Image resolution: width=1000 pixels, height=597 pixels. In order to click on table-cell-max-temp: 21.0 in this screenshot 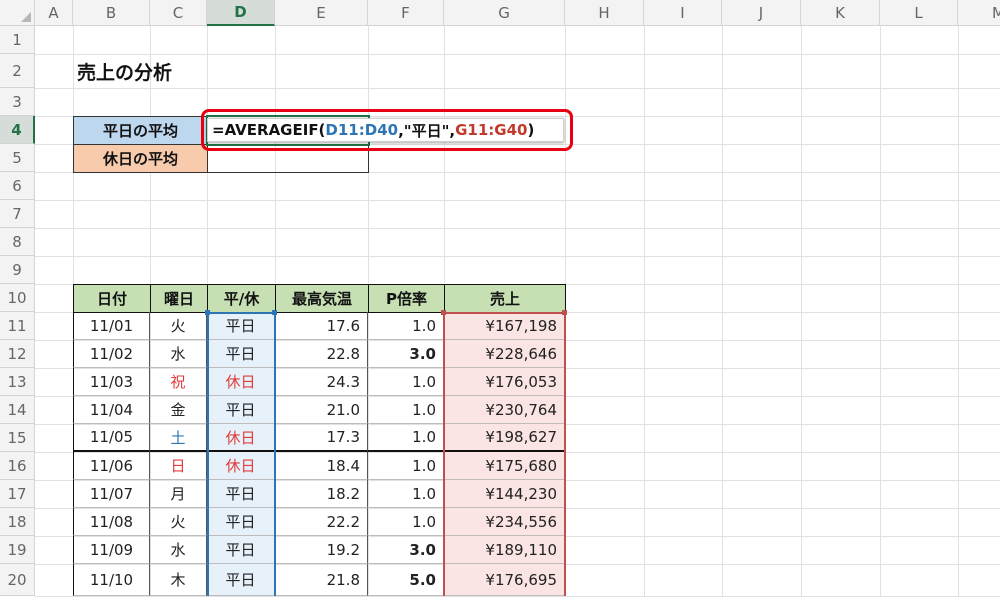, I will do `click(321, 410)`.